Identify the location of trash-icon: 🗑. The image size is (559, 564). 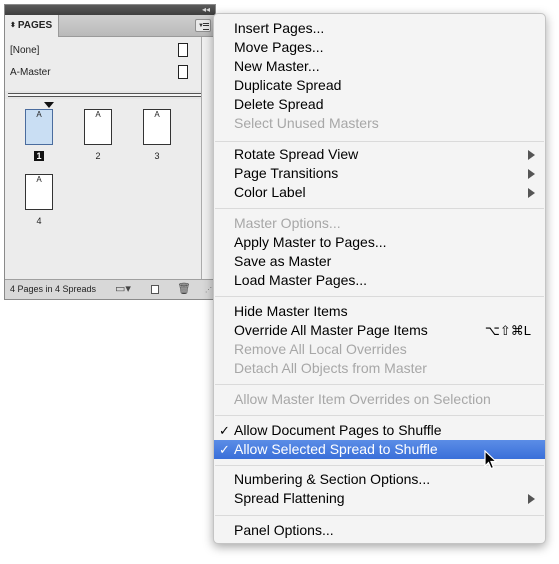
(184, 289).